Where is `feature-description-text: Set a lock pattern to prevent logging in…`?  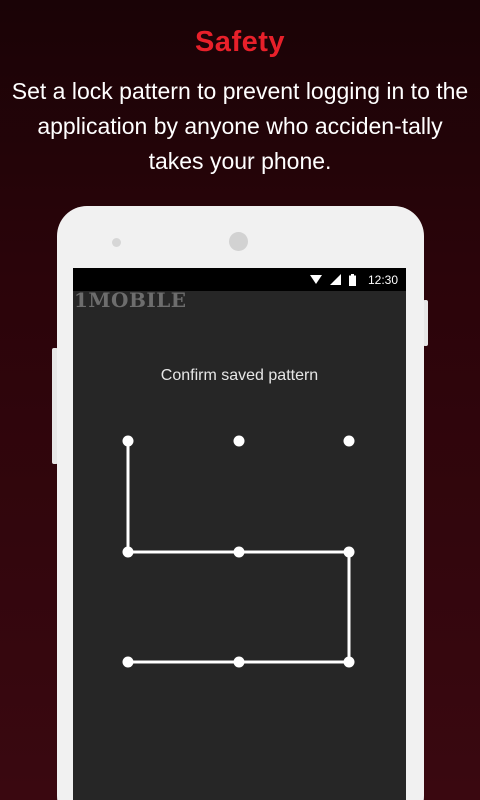 feature-description-text: Set a lock pattern to prevent logging in… is located at coordinates (240, 126).